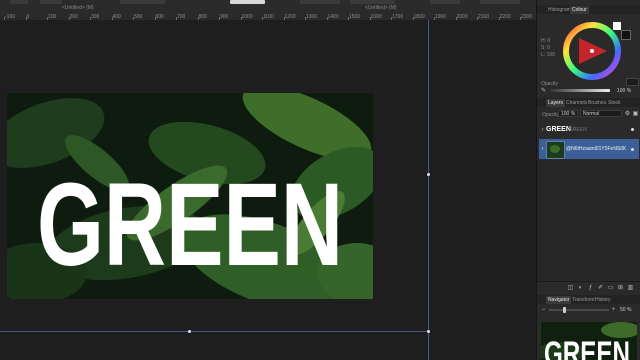 The width and height of the screenshot is (640, 360). What do you see at coordinates (578, 130) in the screenshot?
I see `layer-name: GREEN` at bounding box center [578, 130].